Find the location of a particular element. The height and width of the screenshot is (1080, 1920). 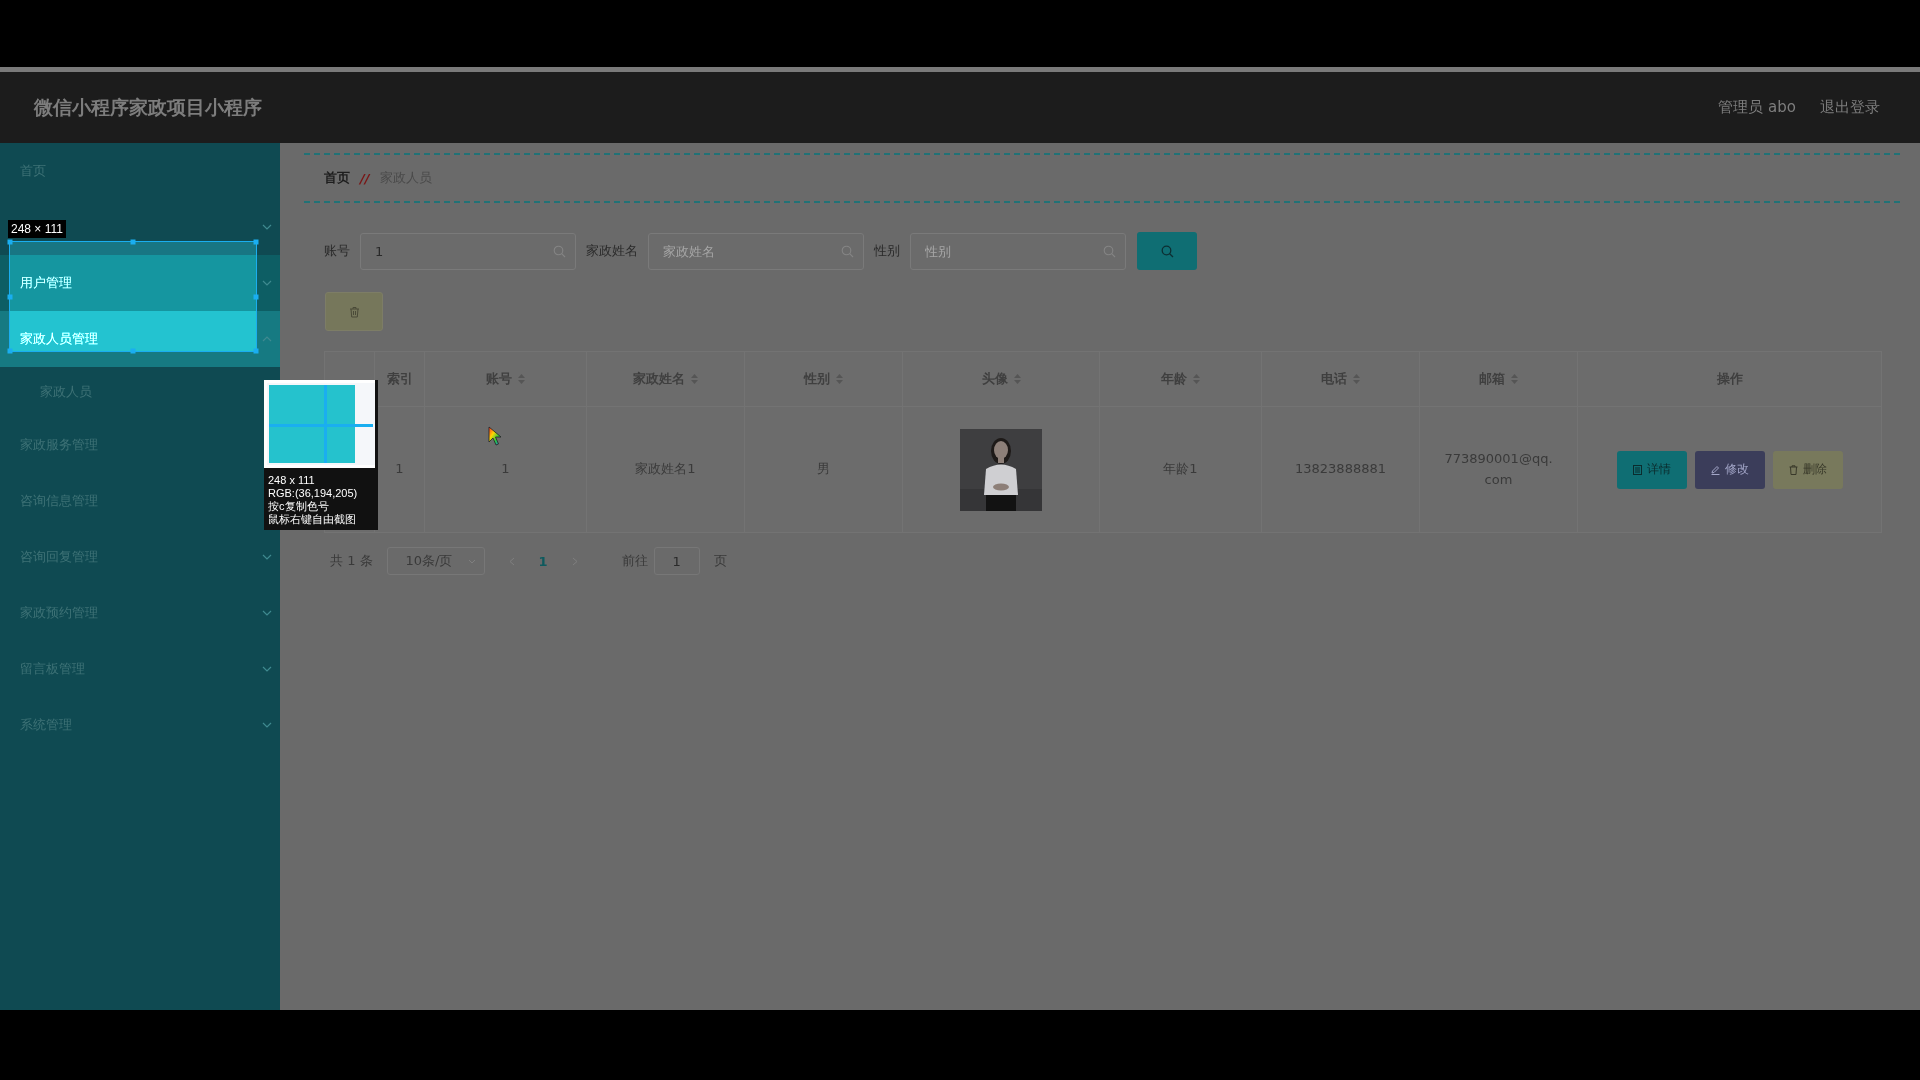

magnifier-info: 248 x 111 is located at coordinates (291, 480).